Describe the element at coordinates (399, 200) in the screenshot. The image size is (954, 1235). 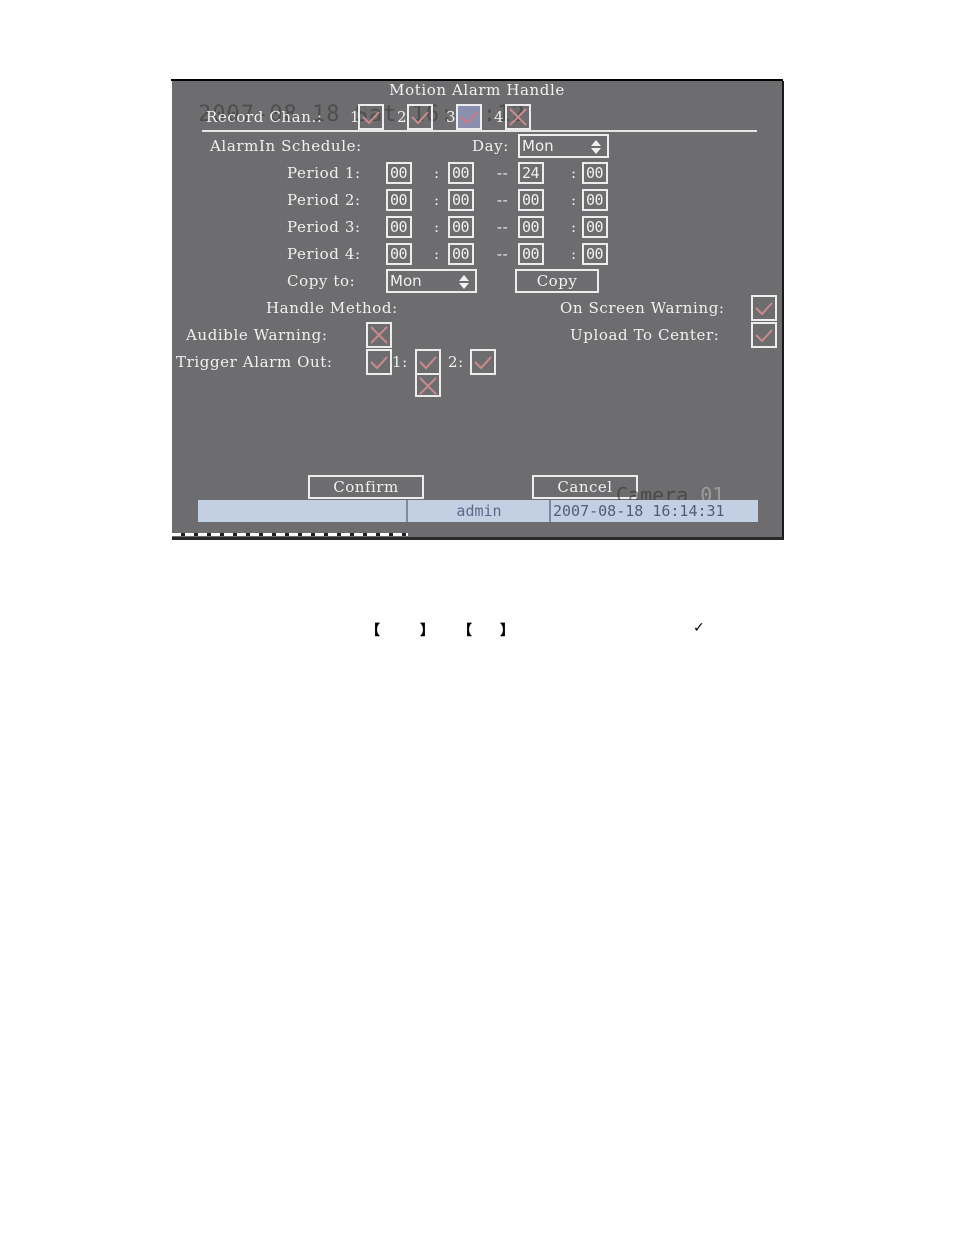
I see `period-2-start-hour: 00` at that location.